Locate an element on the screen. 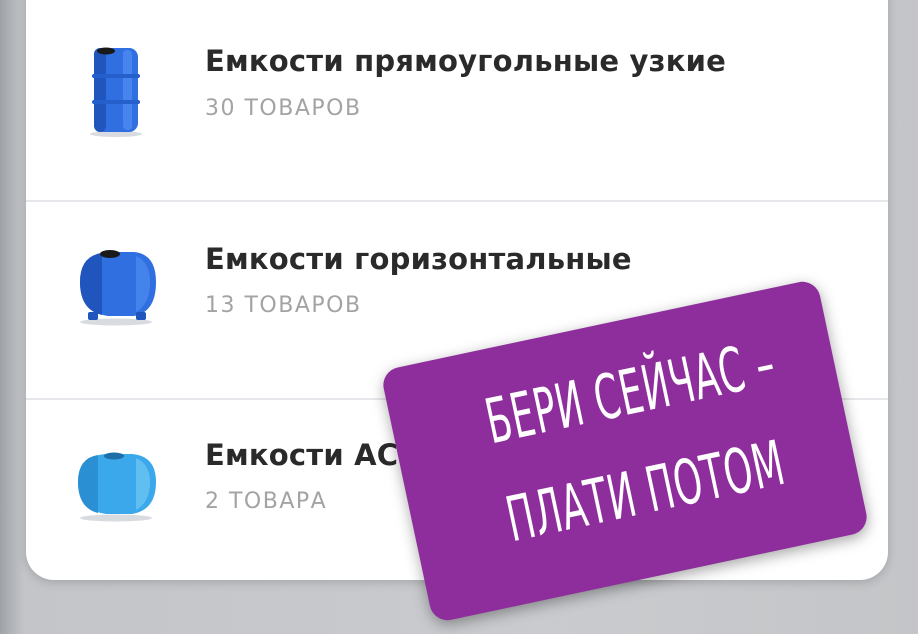  promo-line-1: БЕРИ СЕЙЧАС – is located at coordinates (630, 392).